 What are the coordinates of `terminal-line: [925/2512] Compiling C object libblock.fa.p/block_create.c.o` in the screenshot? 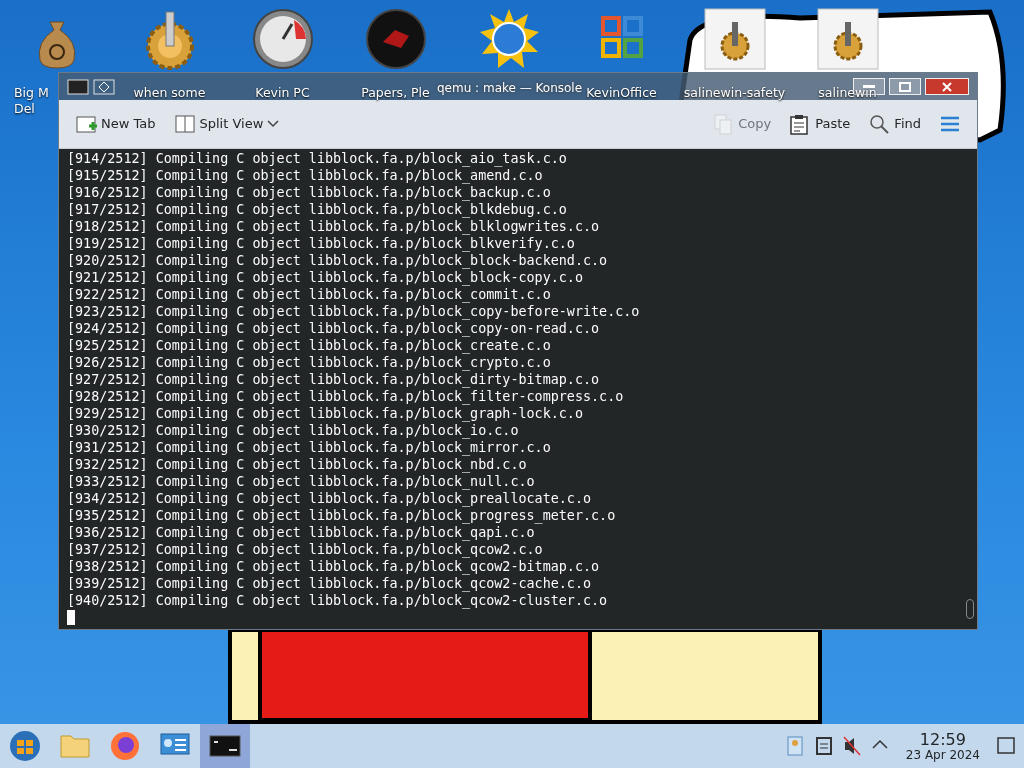 It's located at (309, 345).